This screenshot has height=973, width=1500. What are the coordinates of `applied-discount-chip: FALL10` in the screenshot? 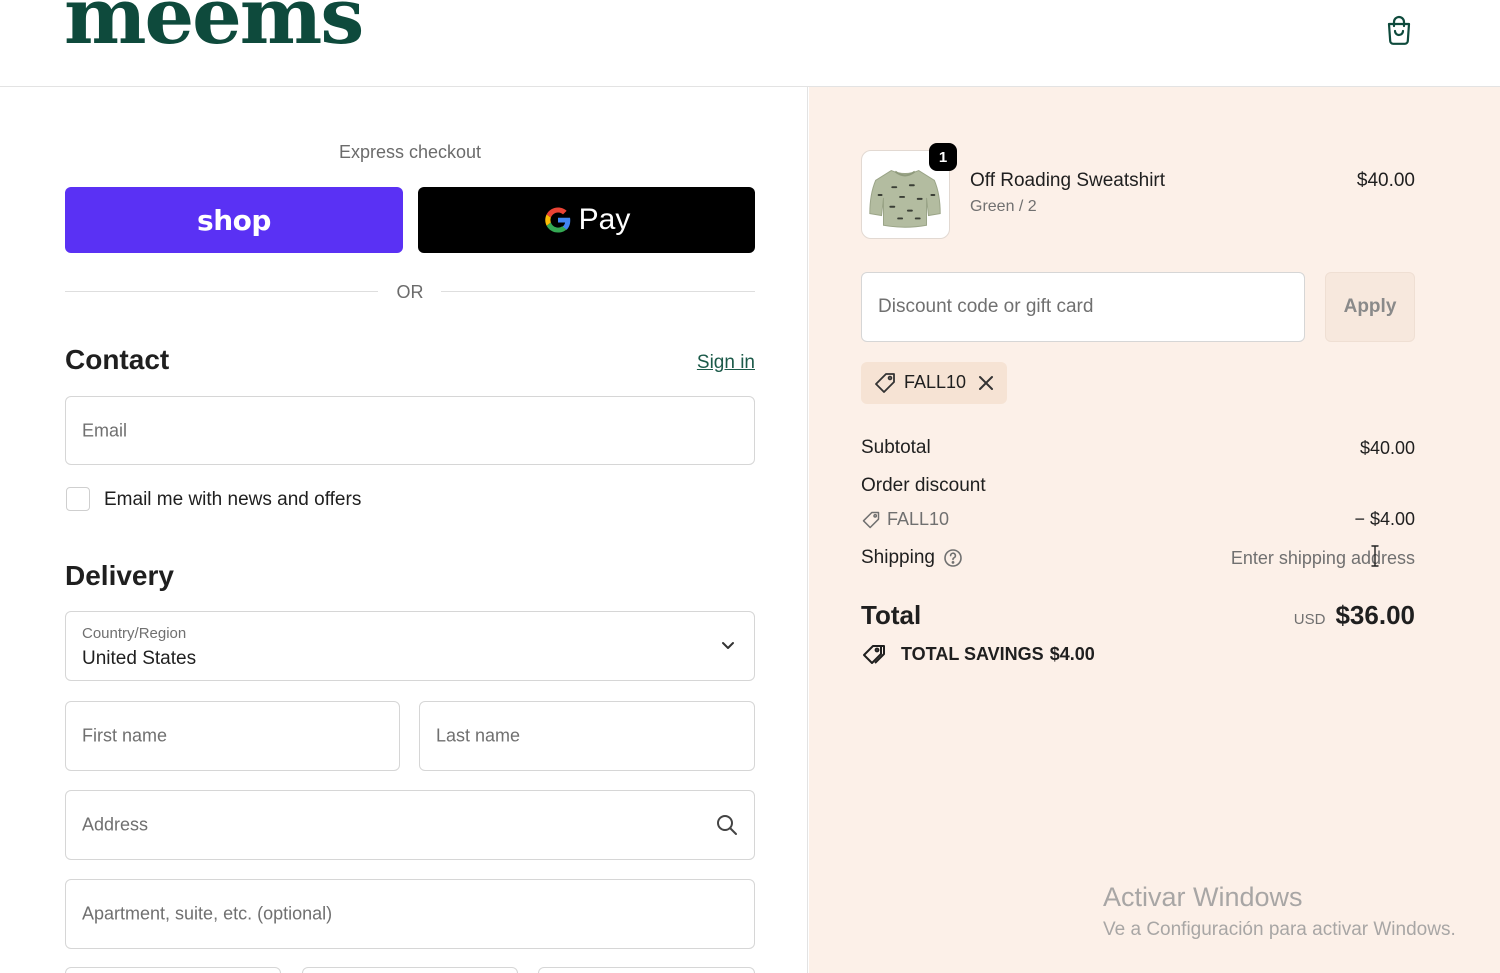 It's located at (934, 383).